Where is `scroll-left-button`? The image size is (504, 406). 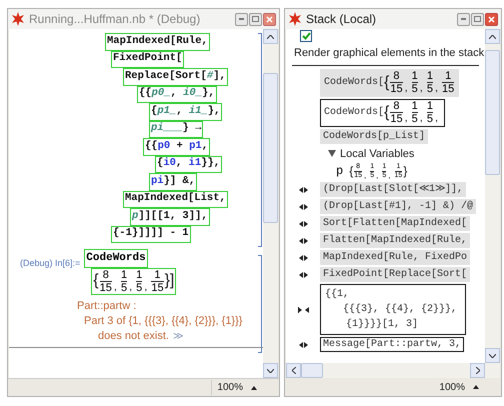 scroll-left-button is located at coordinates (293, 370).